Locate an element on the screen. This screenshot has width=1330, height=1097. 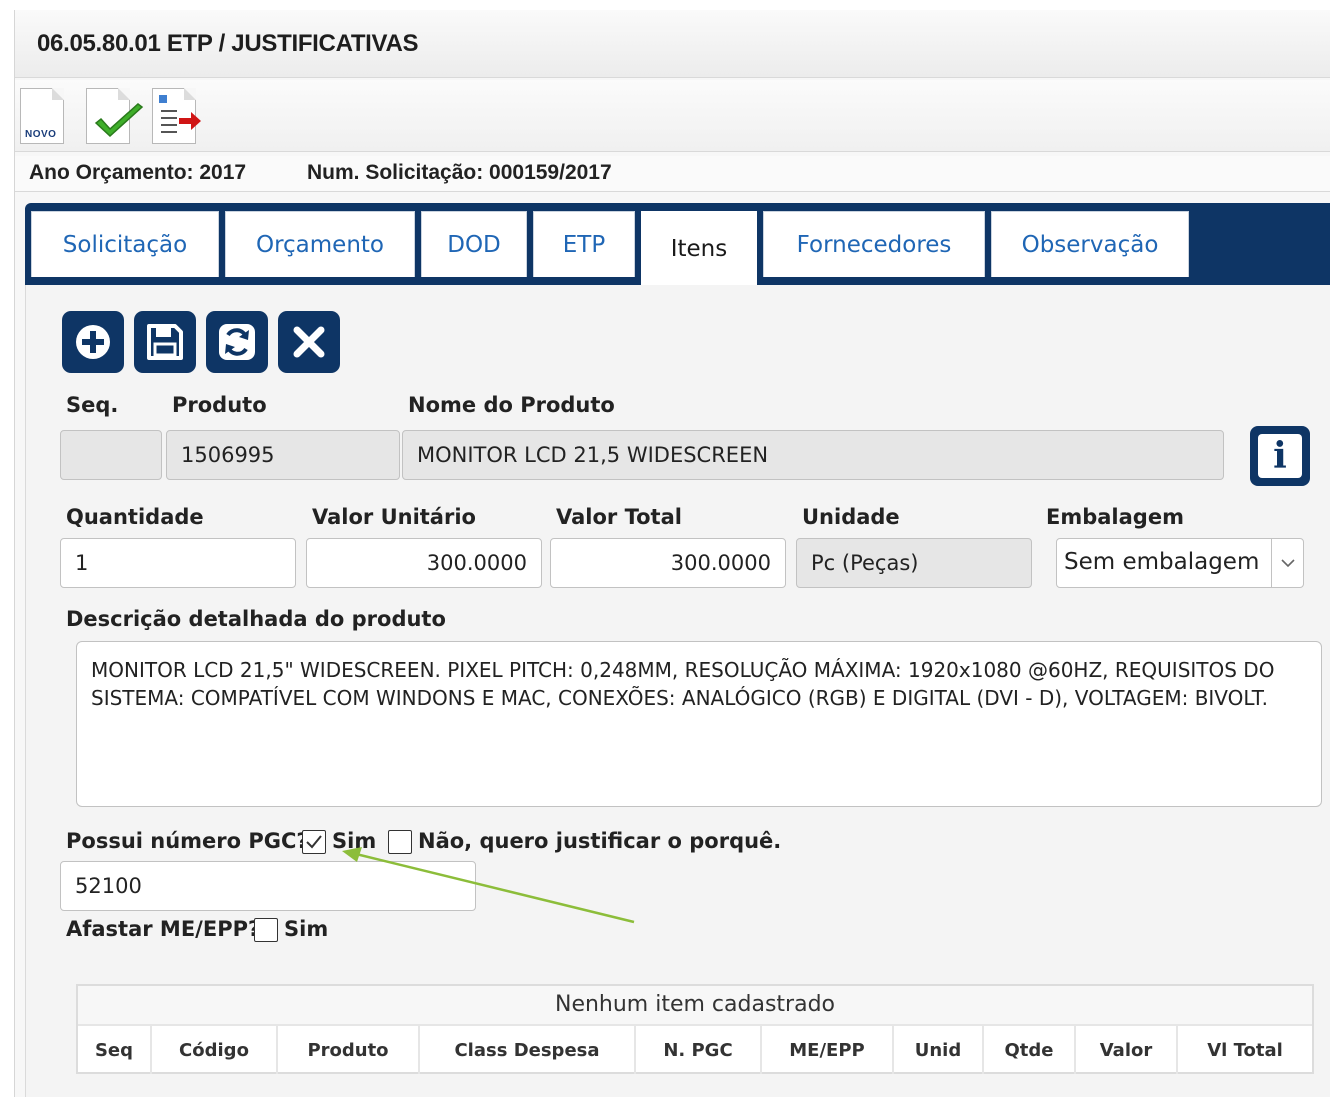
unit-label: Unidade is located at coordinates (851, 517).